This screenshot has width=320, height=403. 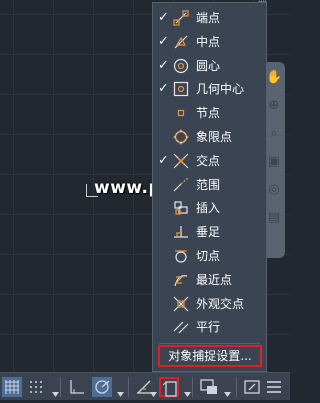 I want to click on osnap-menu-item: 垂足, so click(x=209, y=233).